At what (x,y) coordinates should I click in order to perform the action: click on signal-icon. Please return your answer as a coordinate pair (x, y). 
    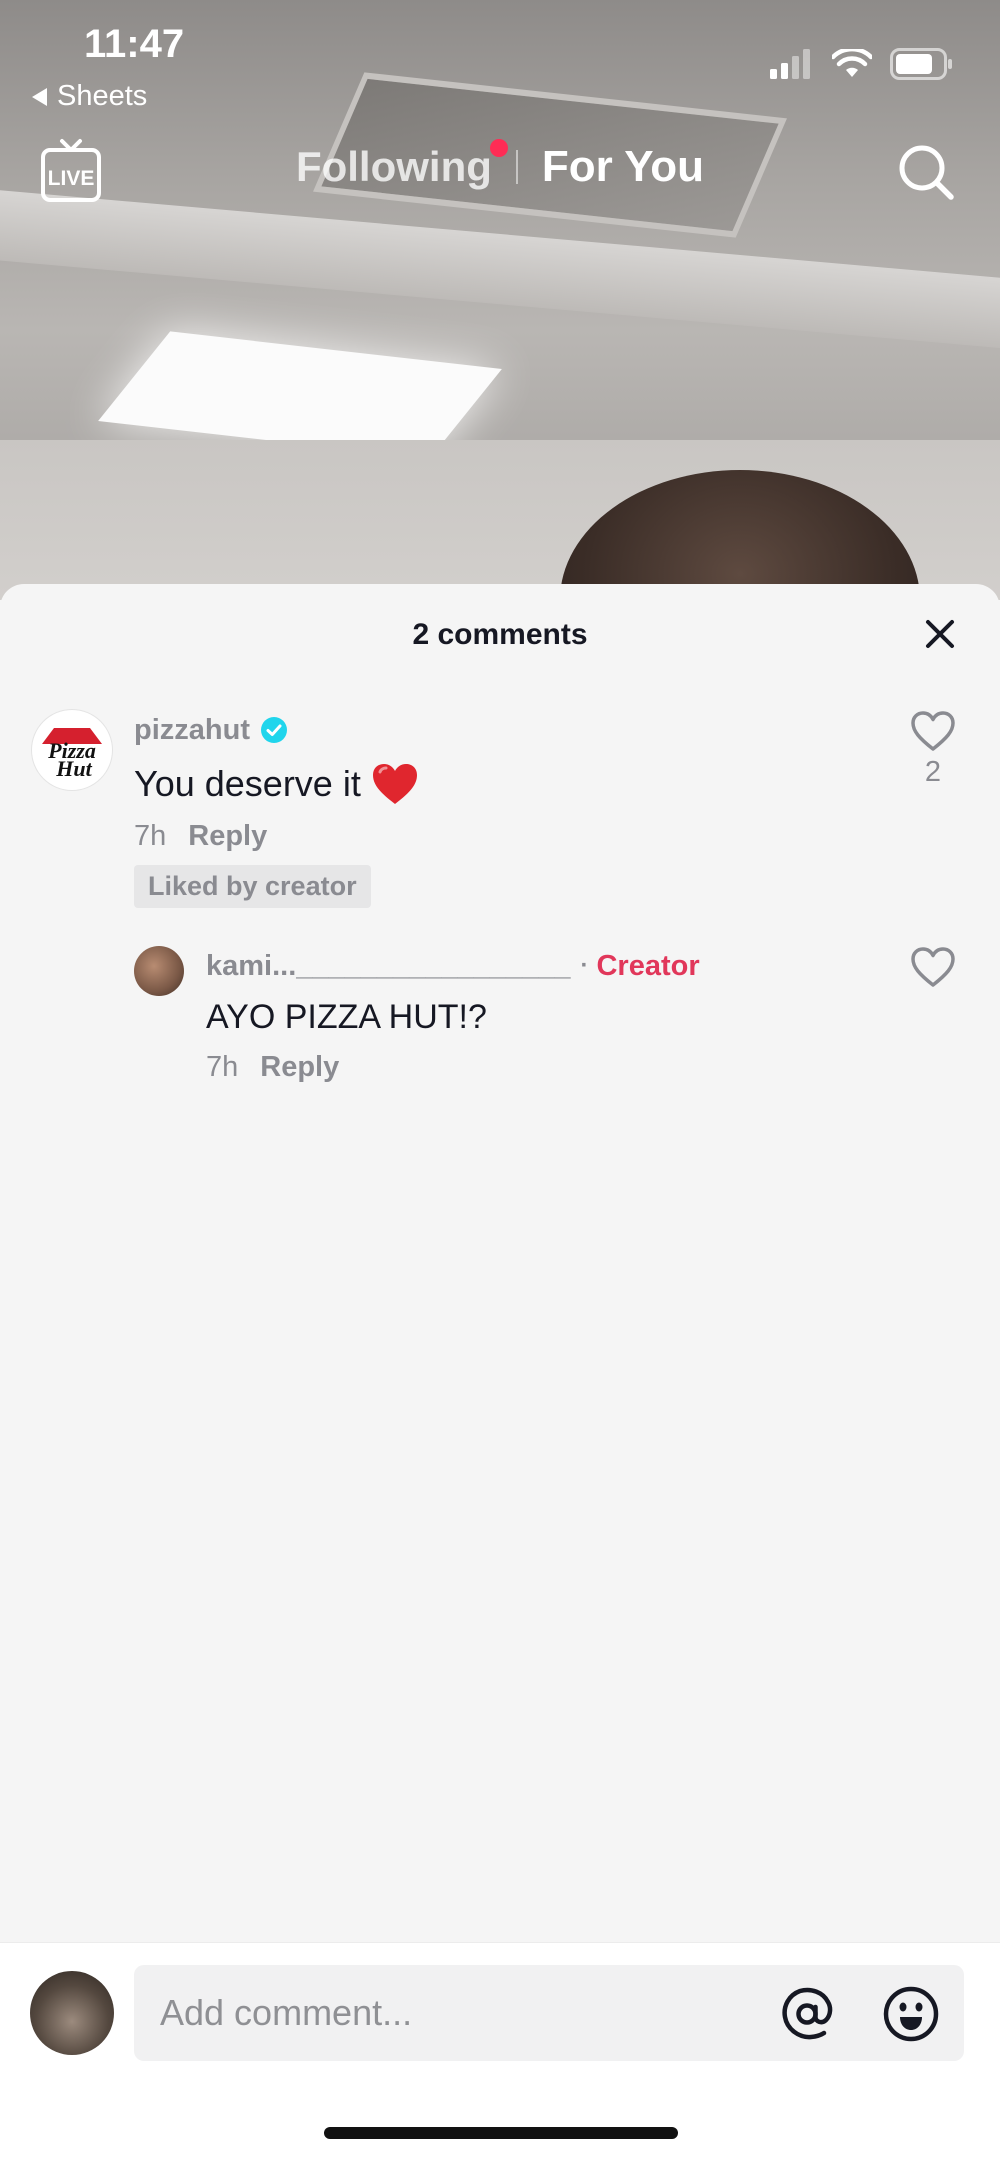
    Looking at the image, I should click on (790, 64).